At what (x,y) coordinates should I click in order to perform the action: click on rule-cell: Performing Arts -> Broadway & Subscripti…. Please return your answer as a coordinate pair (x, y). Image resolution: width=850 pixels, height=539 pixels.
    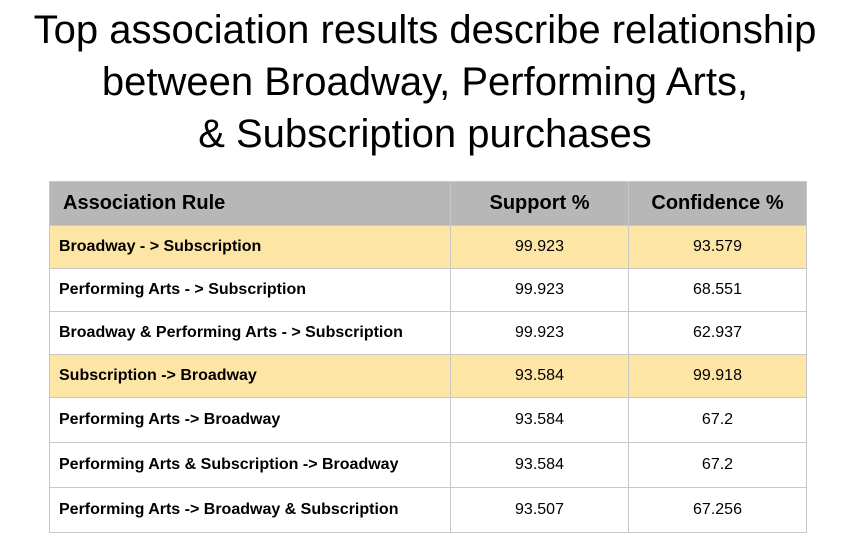
    Looking at the image, I should click on (250, 510).